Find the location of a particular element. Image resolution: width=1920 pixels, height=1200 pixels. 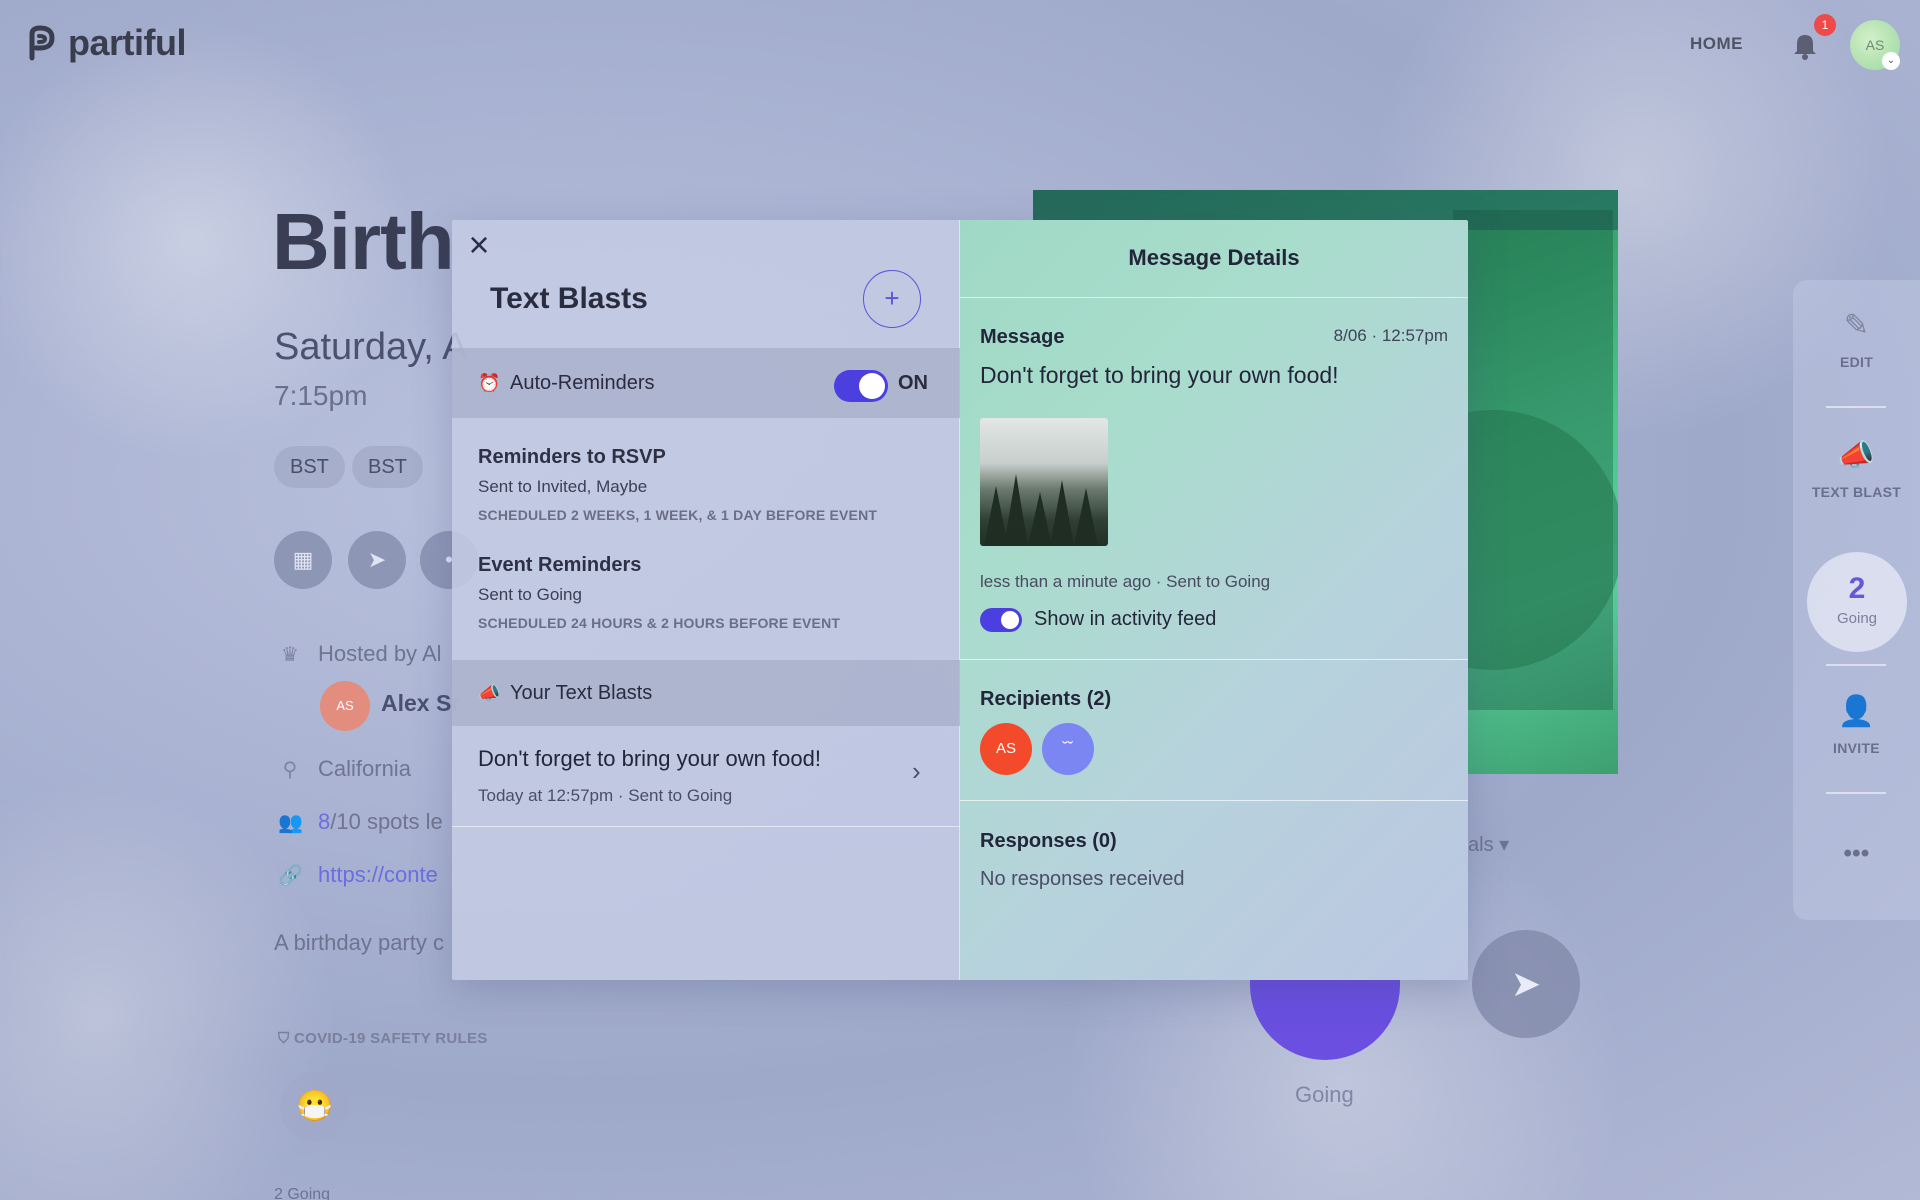

message-text: Don't forget to bring your own food! is located at coordinates (1159, 375).